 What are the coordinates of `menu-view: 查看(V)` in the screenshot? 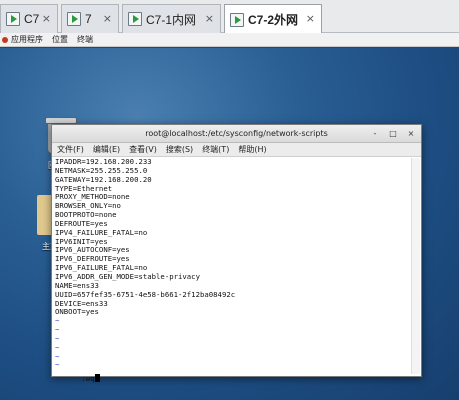 It's located at (143, 149).